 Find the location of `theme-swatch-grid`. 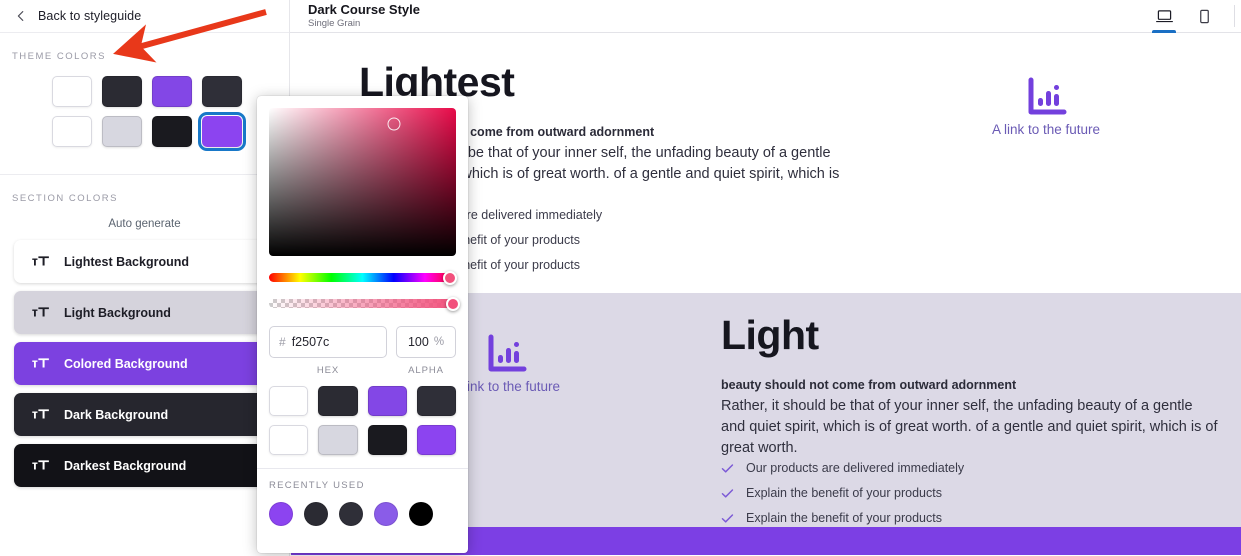

theme-swatch-grid is located at coordinates (144, 116).